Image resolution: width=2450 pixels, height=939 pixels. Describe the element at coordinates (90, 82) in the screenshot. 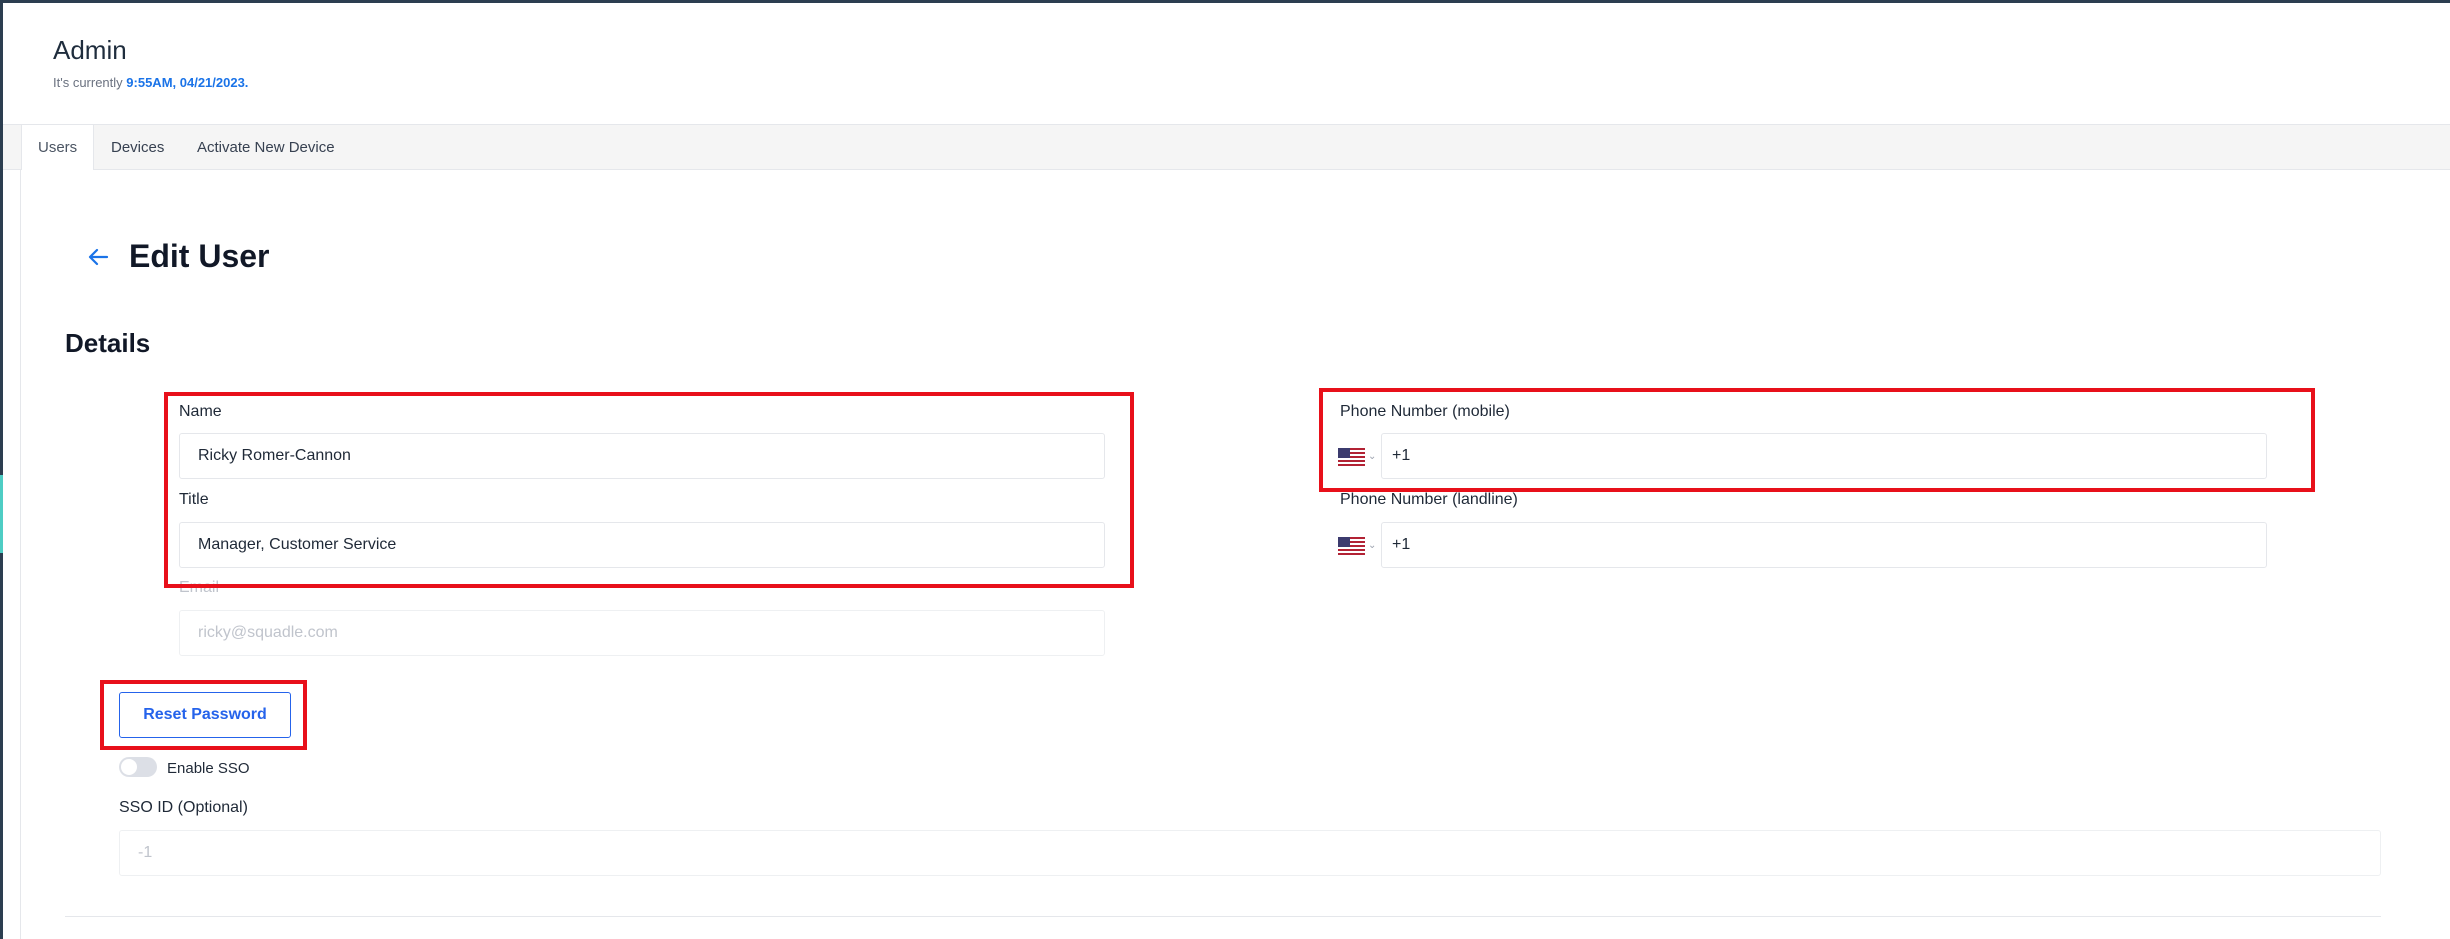

I see `time-prefix: It's currently` at that location.